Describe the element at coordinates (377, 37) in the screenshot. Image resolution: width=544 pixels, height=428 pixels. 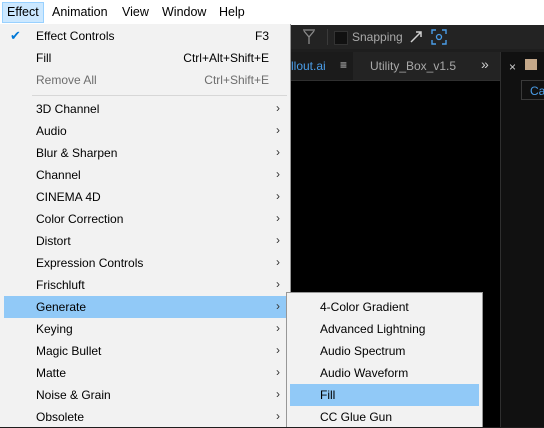
I see `snapping-label: Snapping` at that location.